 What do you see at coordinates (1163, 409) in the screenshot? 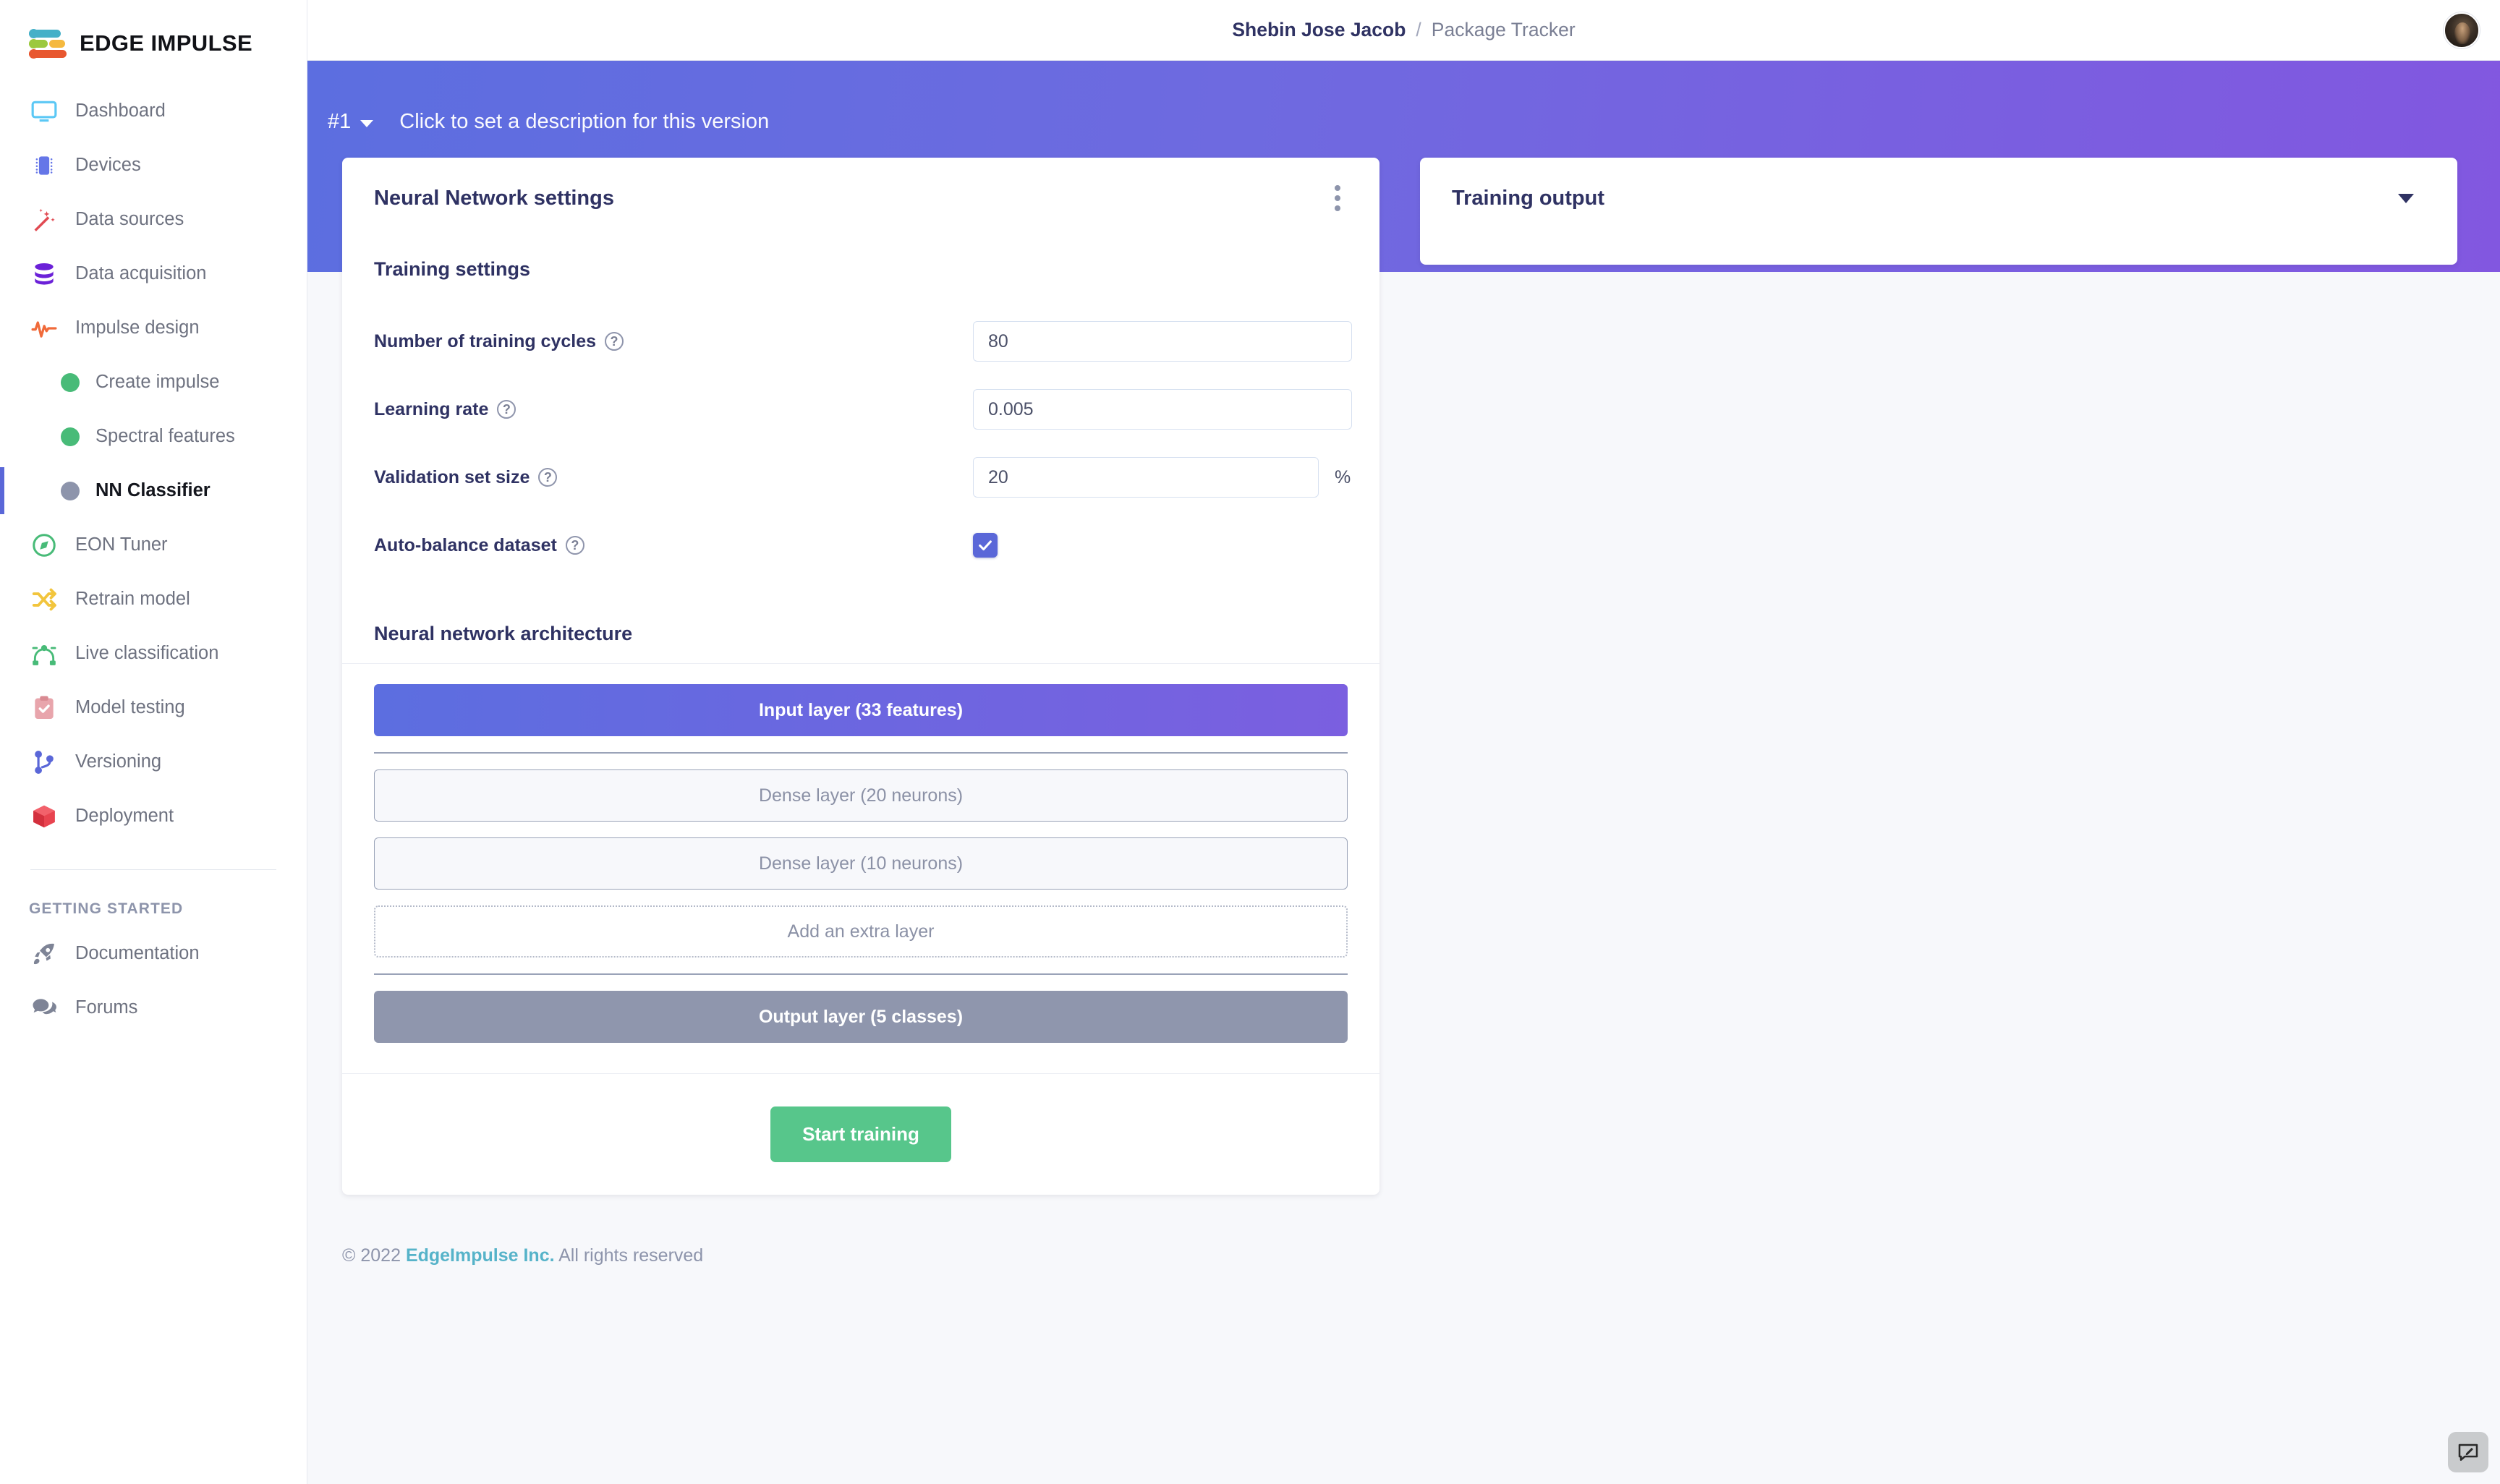
I see `learning-rate-input` at bounding box center [1163, 409].